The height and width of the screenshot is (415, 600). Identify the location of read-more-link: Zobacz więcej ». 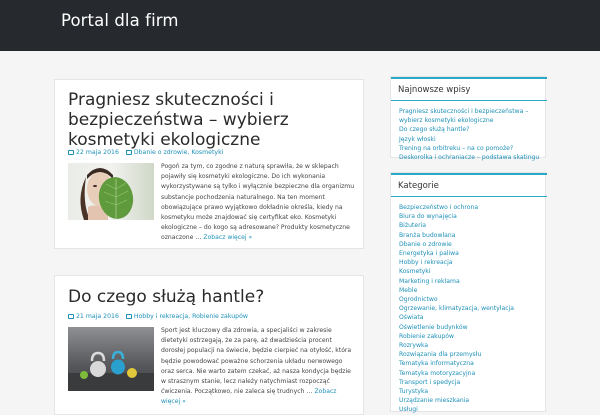
(227, 237).